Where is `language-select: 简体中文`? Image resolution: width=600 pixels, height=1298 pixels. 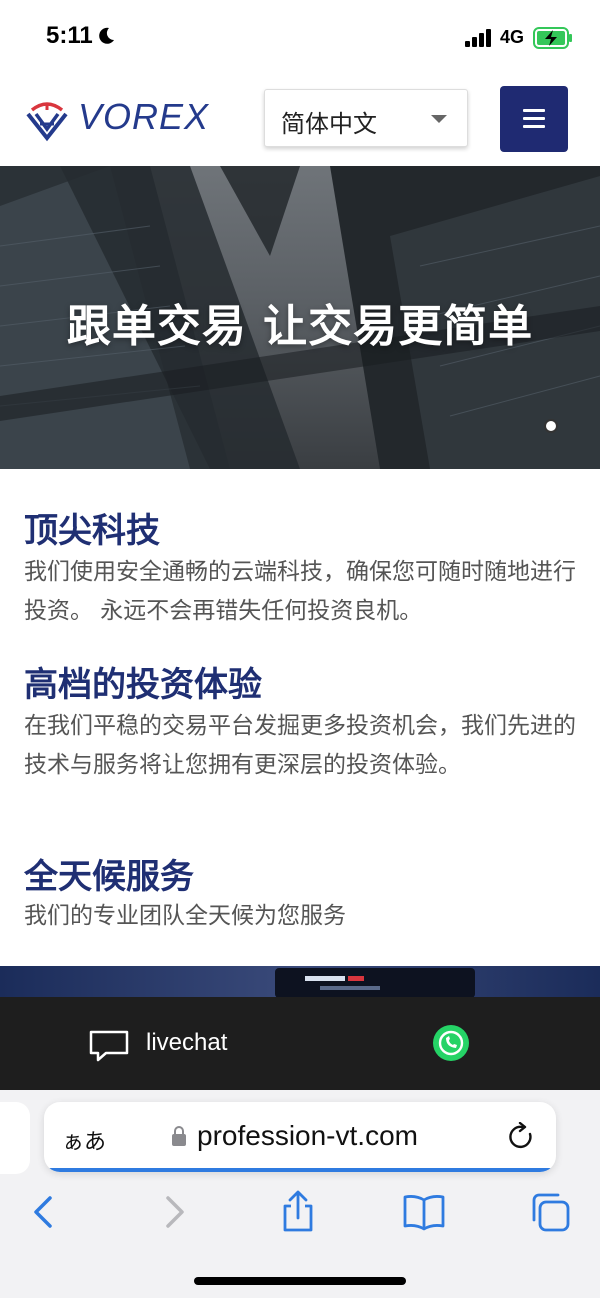
language-select: 简体中文 is located at coordinates (366, 118).